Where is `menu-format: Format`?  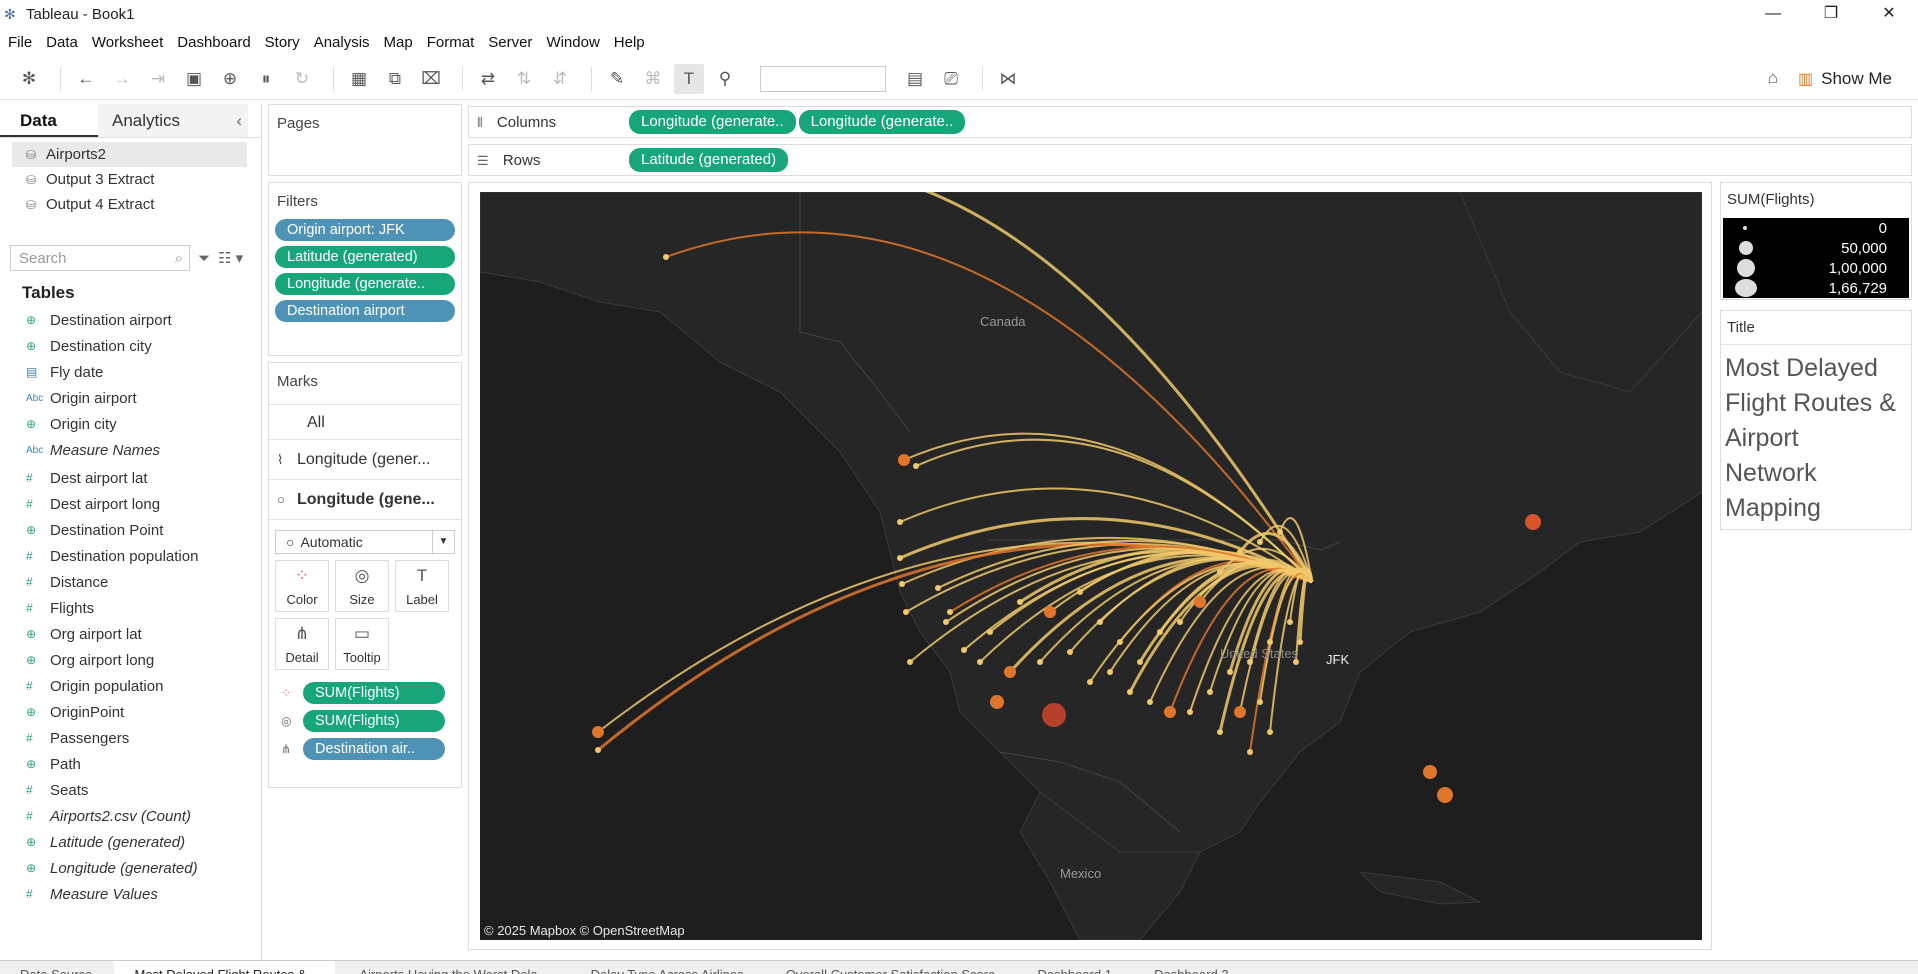 menu-format: Format is located at coordinates (451, 42).